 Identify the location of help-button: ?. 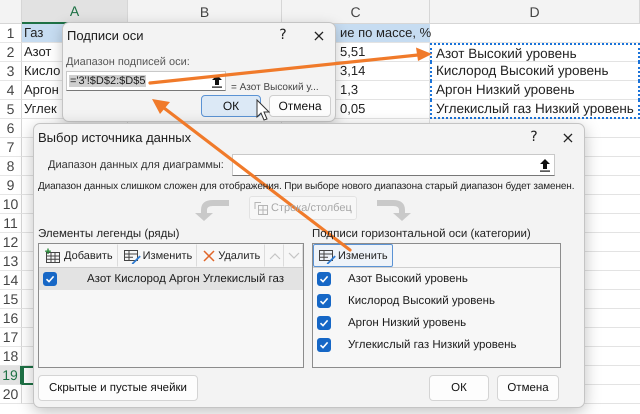
(534, 137).